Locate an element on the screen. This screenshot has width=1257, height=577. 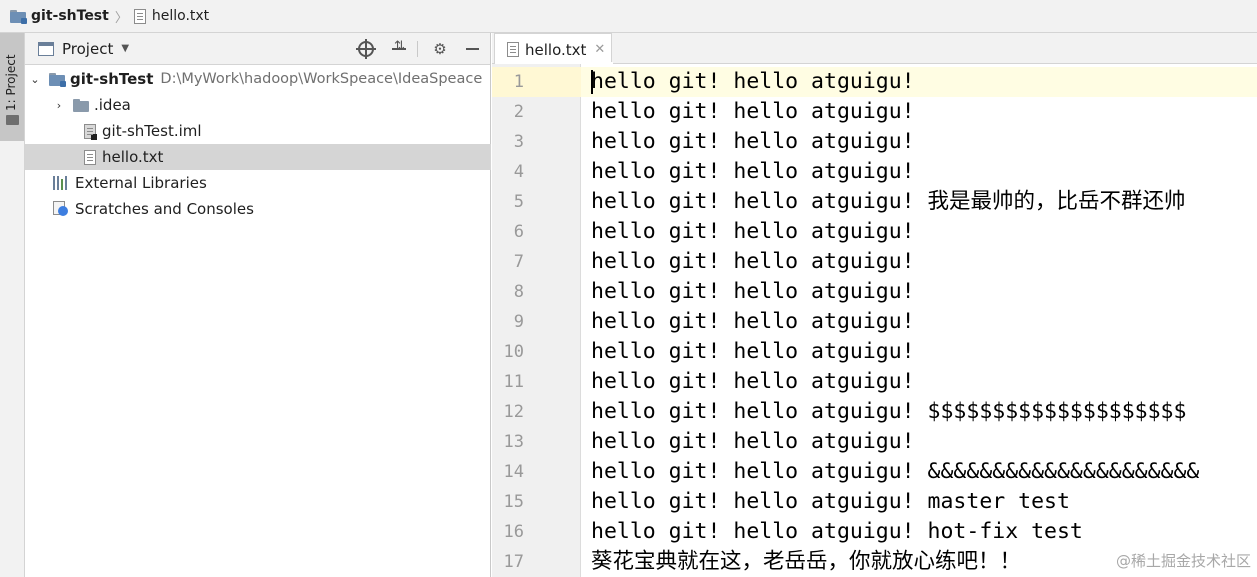
library-icon is located at coordinates (61, 183).